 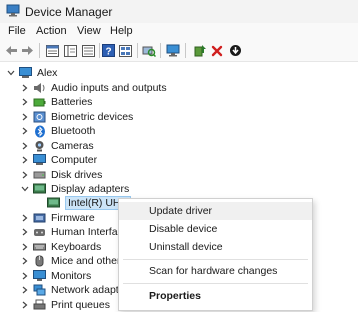 I want to click on tree-item-disk-drives: Disk drives, so click(x=61, y=175).